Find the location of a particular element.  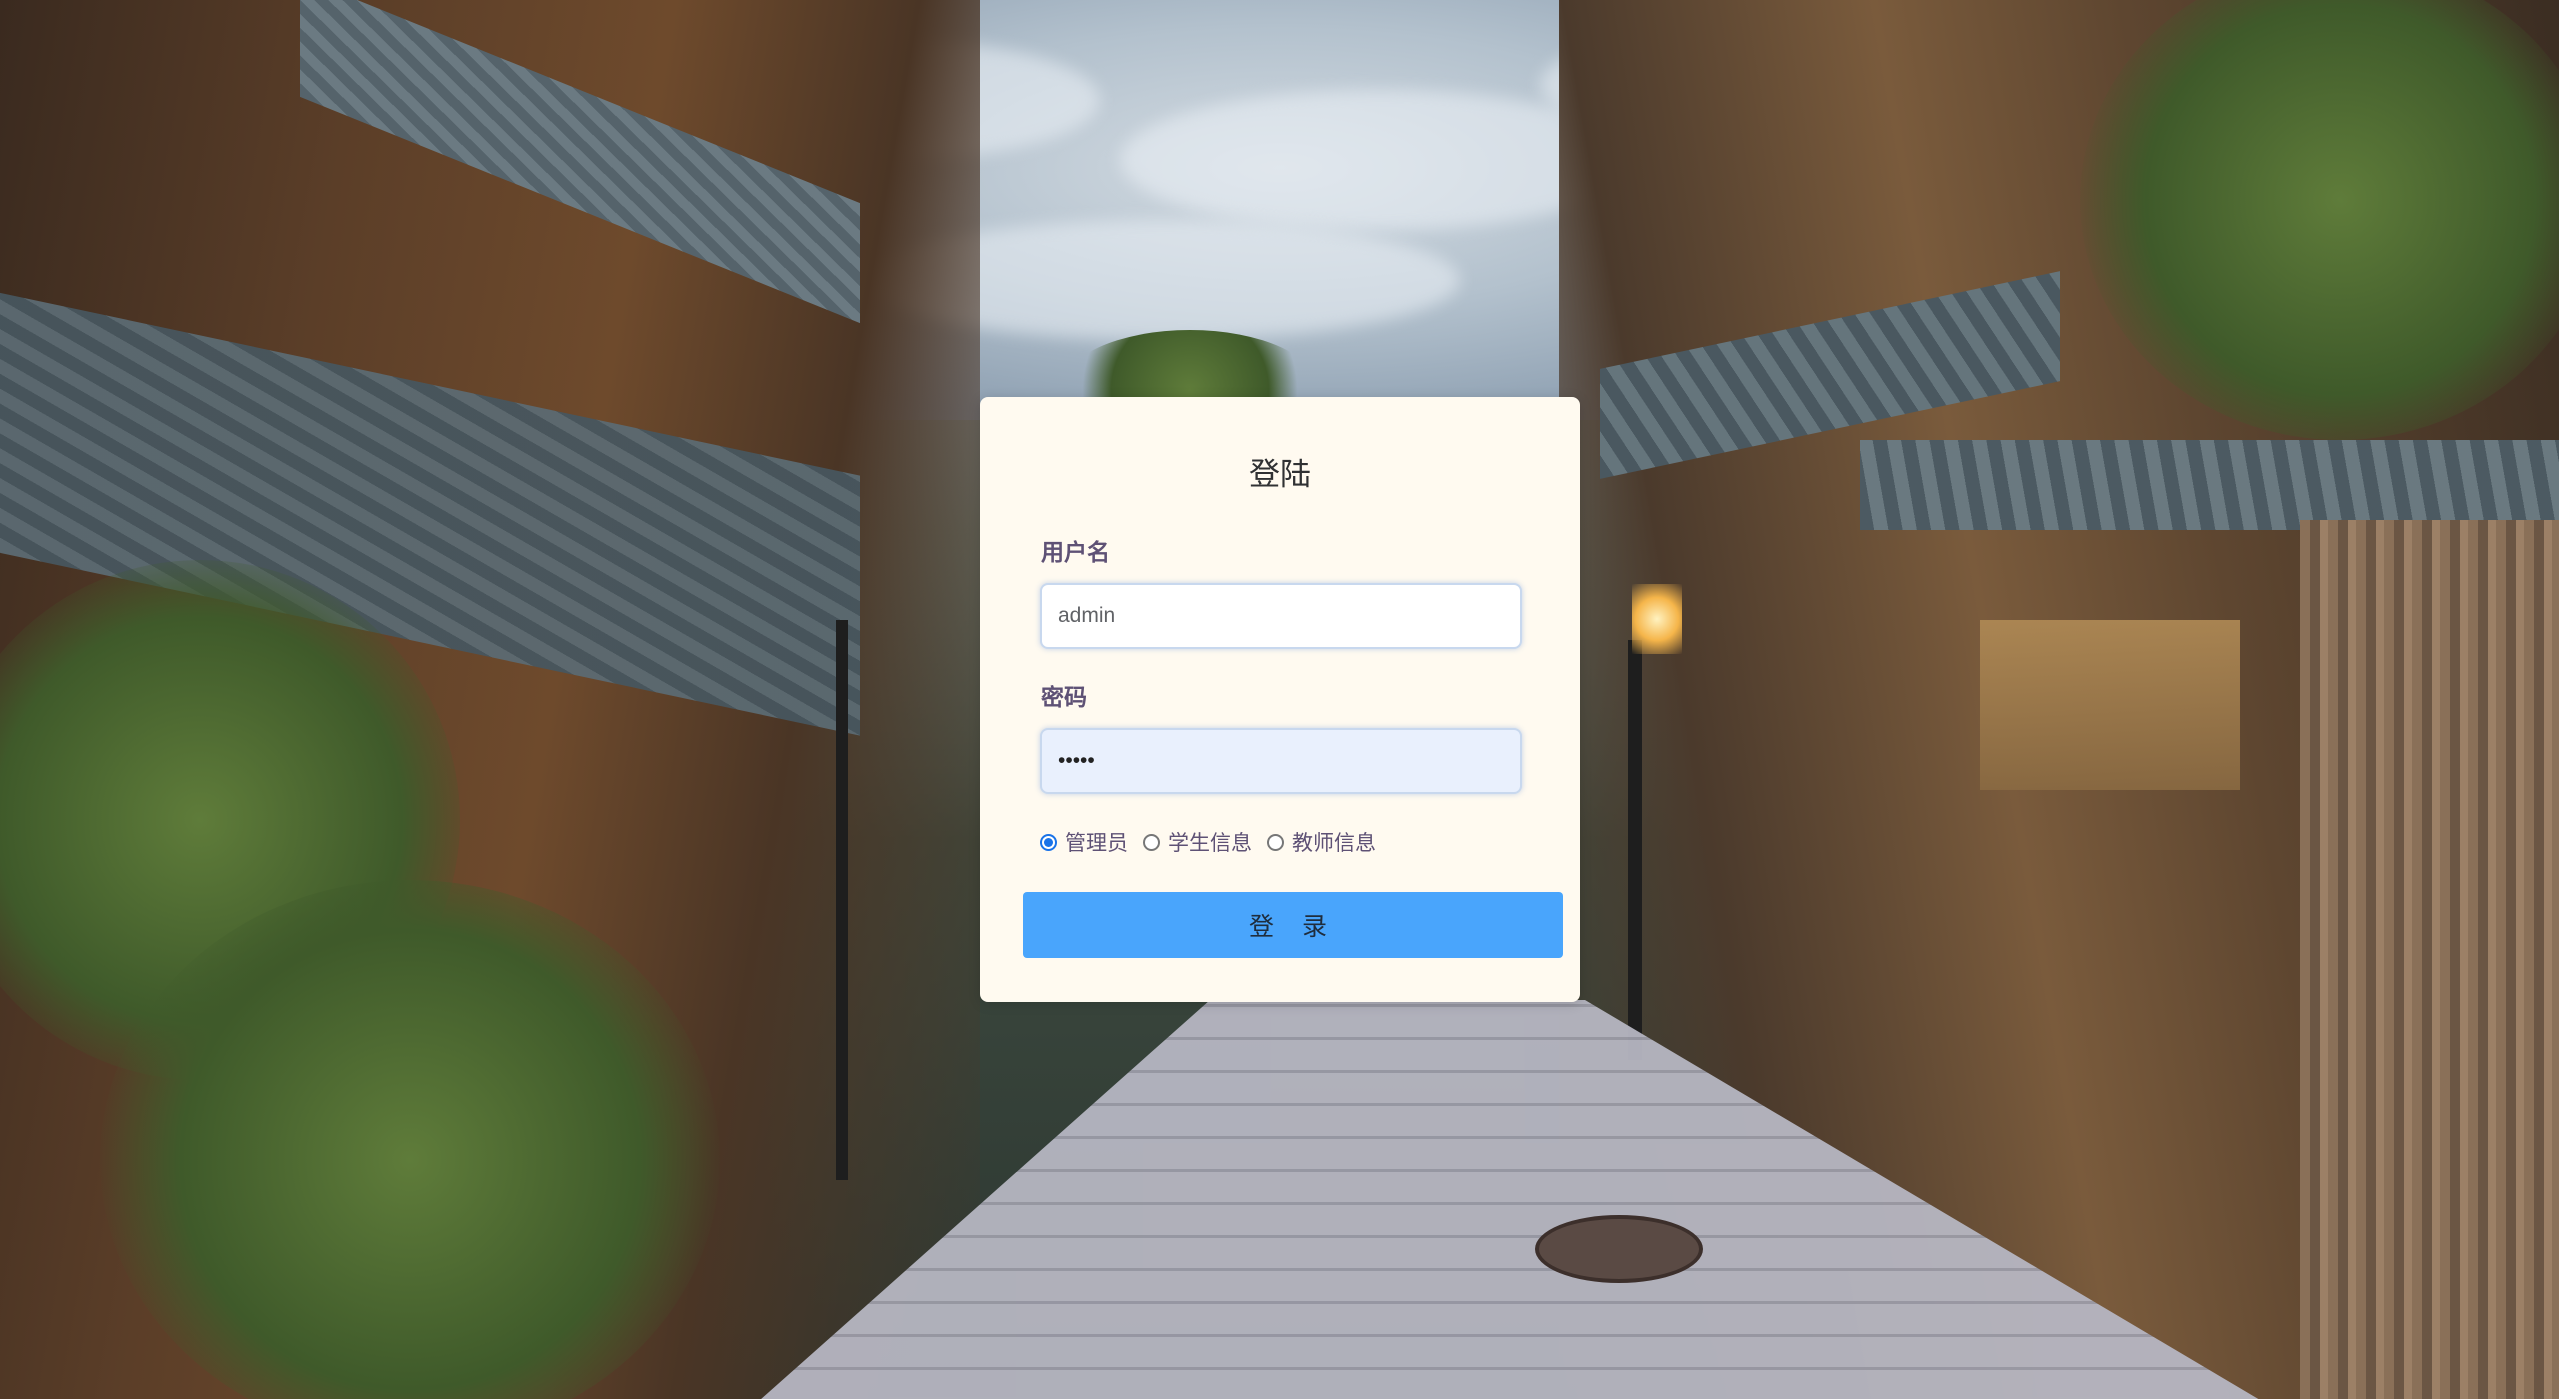

username-input is located at coordinates (1281, 616).